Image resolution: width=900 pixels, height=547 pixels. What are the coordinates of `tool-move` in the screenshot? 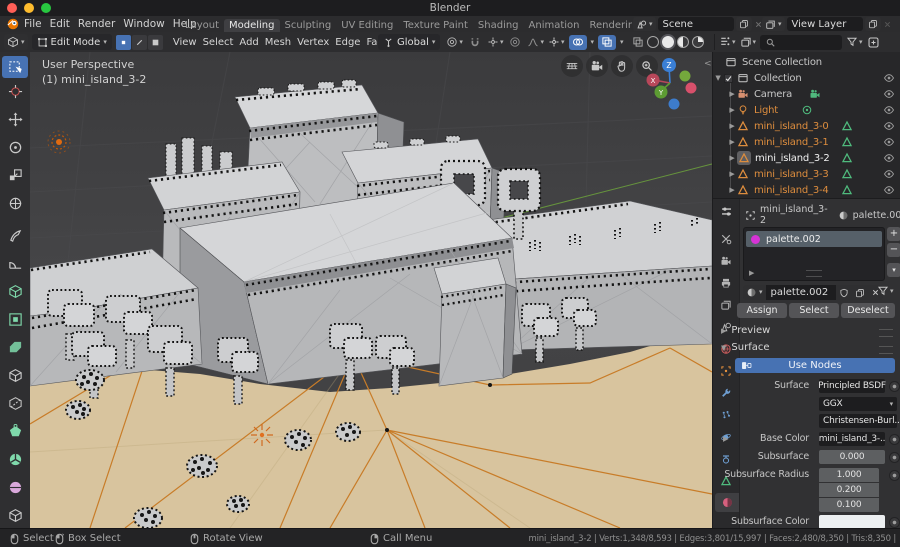 It's located at (15, 119).